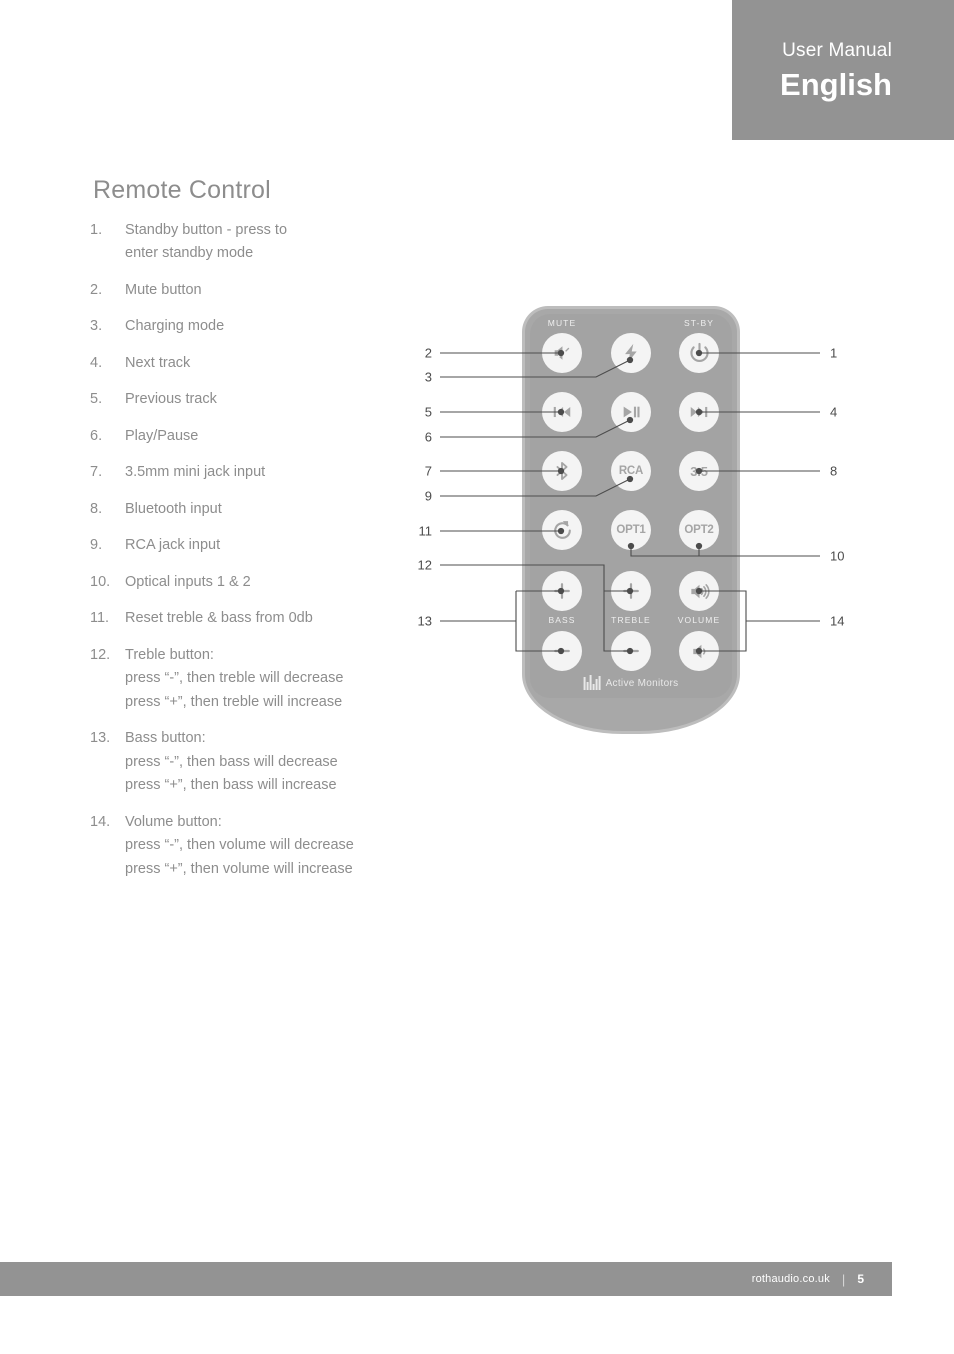 The width and height of the screenshot is (954, 1354). I want to click on list-item-line: press “+”, then volume will increase, so click(239, 868).